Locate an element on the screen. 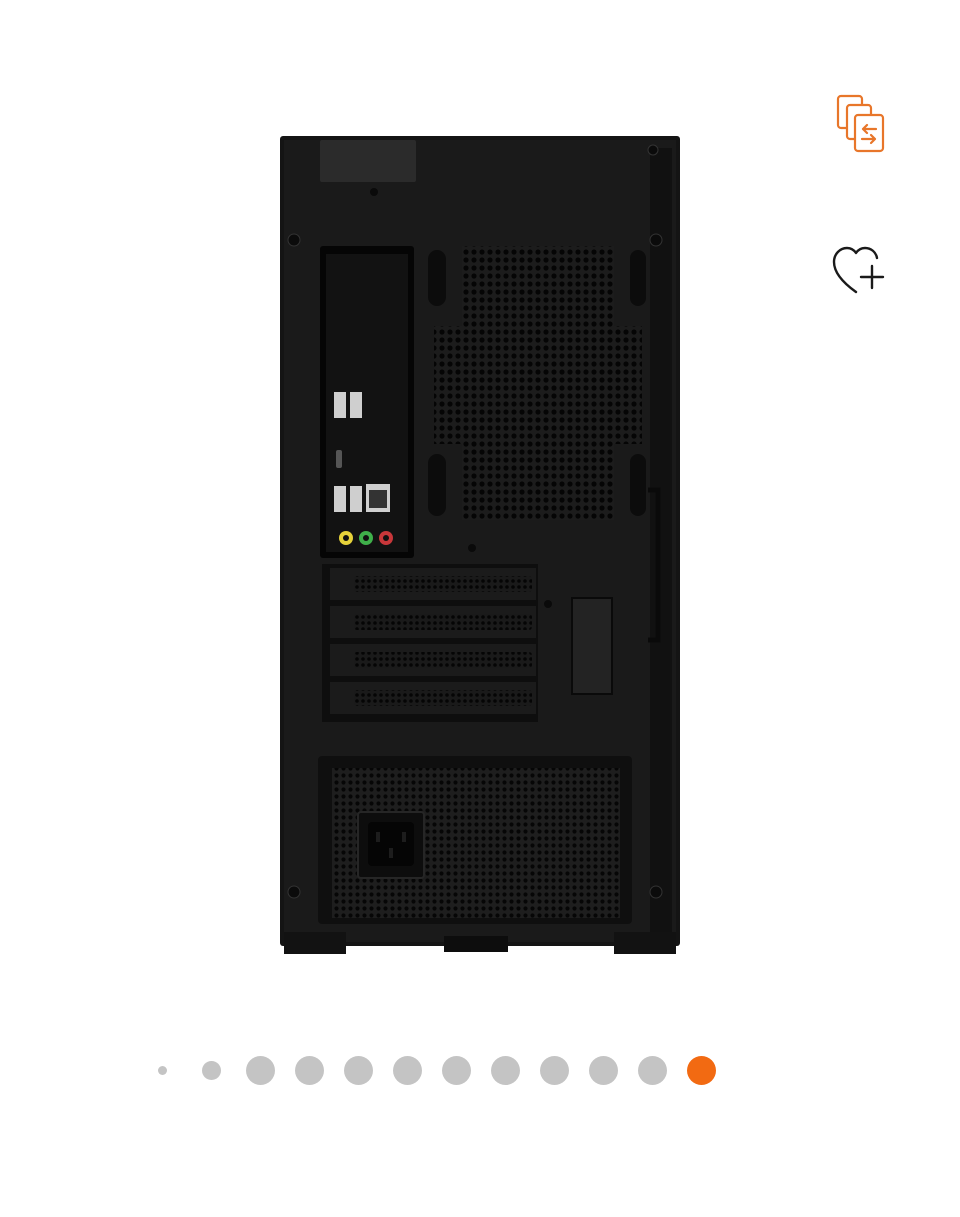  pagination-dot-active is located at coordinates (701, 1070).